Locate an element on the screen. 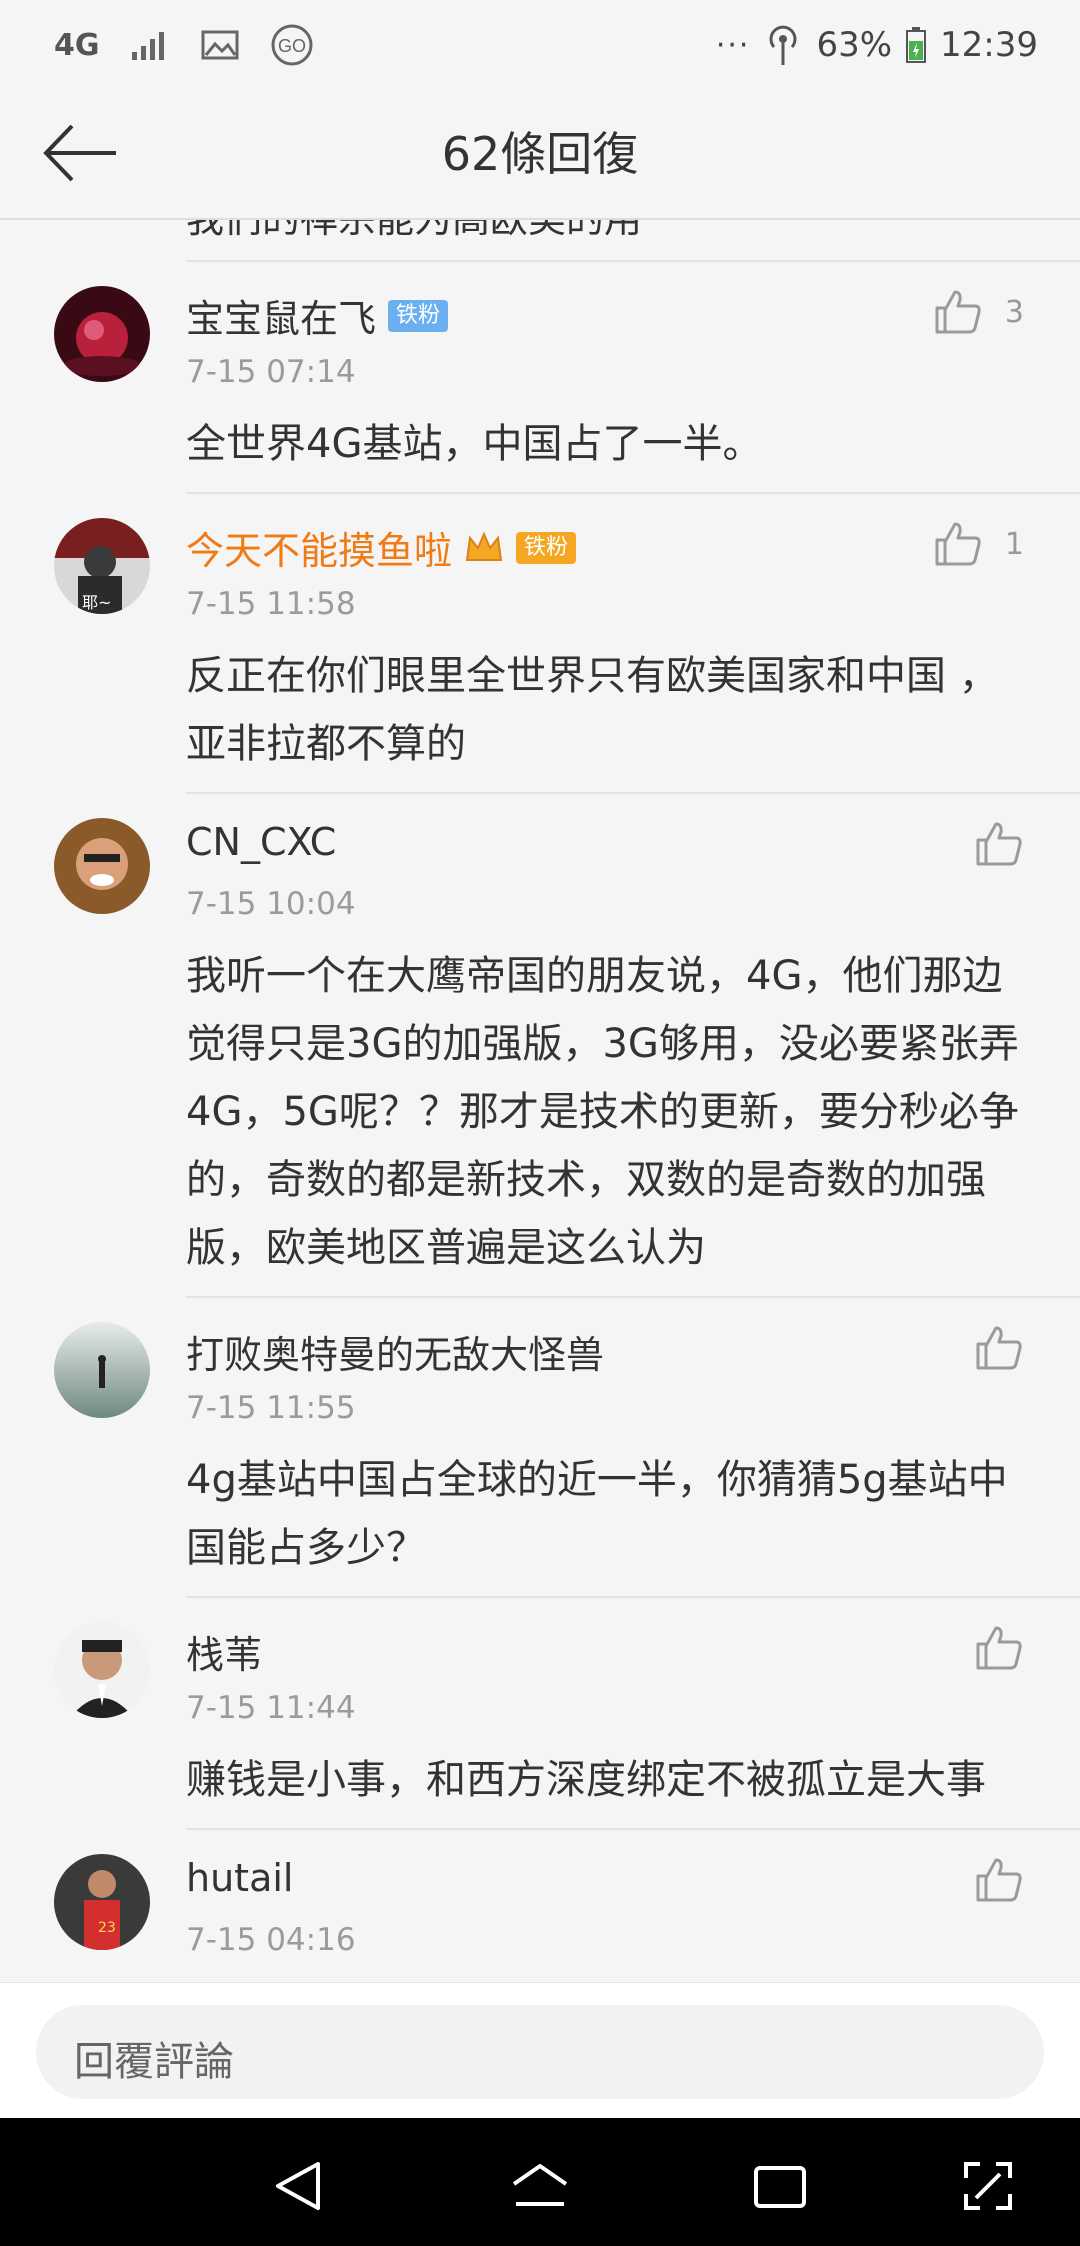  nav-back-icon is located at coordinates (300, 2186).